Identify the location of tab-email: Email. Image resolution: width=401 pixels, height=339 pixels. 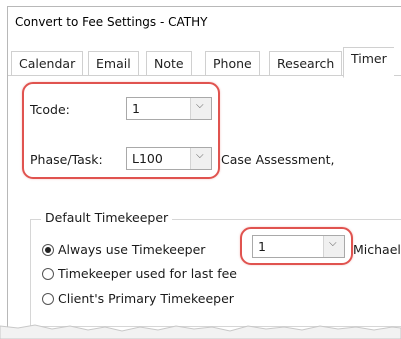
(113, 63).